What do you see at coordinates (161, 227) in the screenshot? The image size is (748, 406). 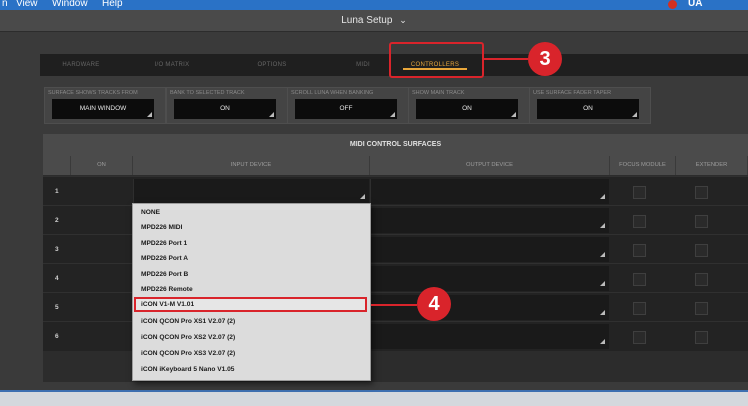 I see `dropdown-option-mpd226-midi: MPD226 MIDI` at bounding box center [161, 227].